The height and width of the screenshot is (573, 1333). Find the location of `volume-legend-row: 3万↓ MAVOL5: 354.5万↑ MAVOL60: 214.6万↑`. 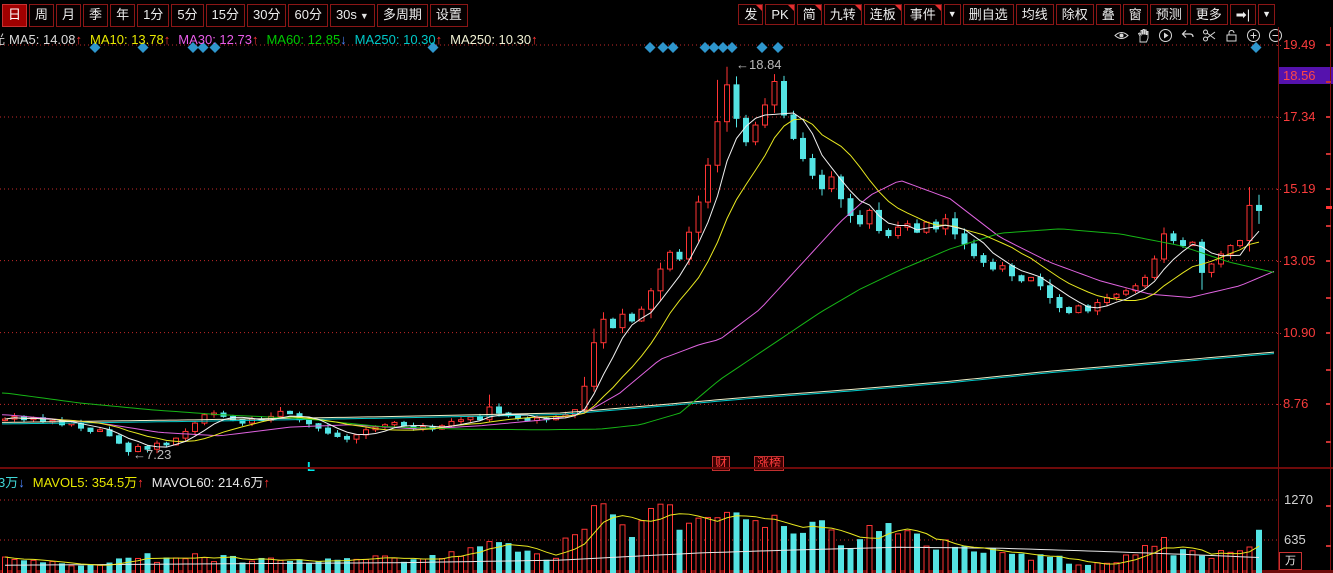

volume-legend-row: 3万↓ MAVOL5: 354.5万↑ MAVOL60: 214.6万↑ is located at coordinates (139, 481).